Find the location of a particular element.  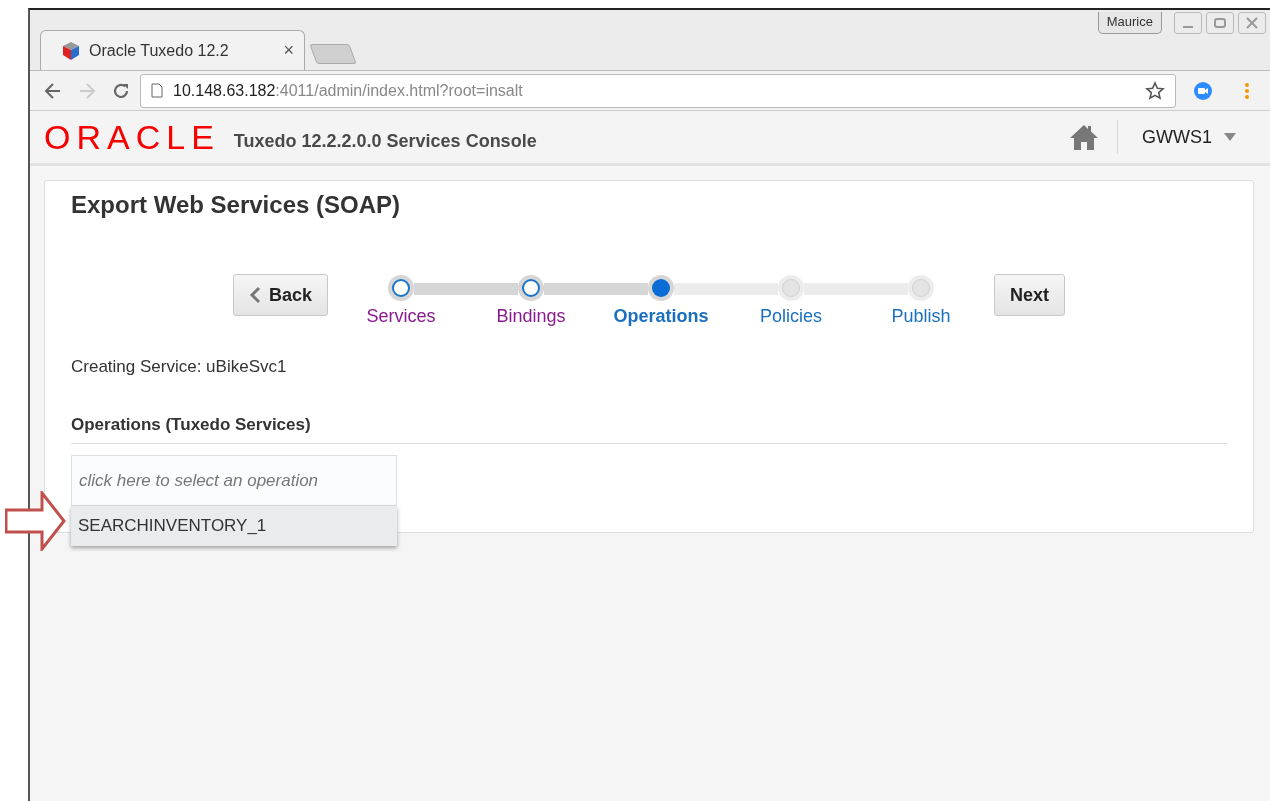

maximize-button is located at coordinates (1220, 23).